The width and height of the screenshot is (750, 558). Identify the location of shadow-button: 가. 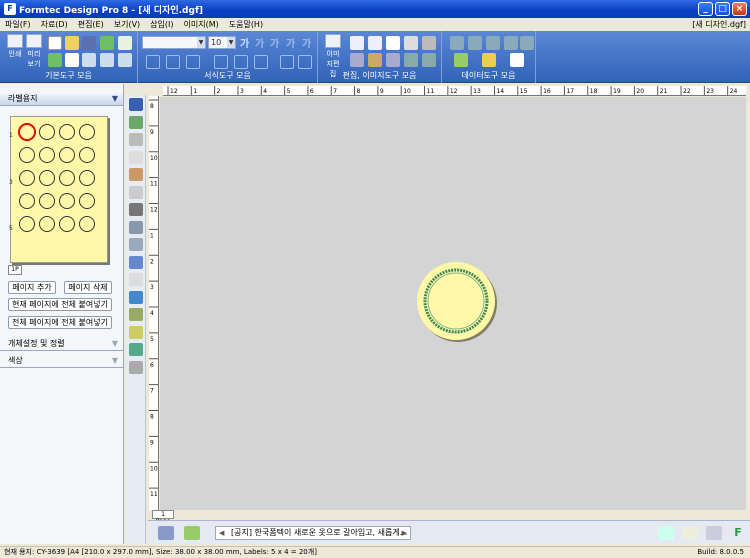
(306, 42).